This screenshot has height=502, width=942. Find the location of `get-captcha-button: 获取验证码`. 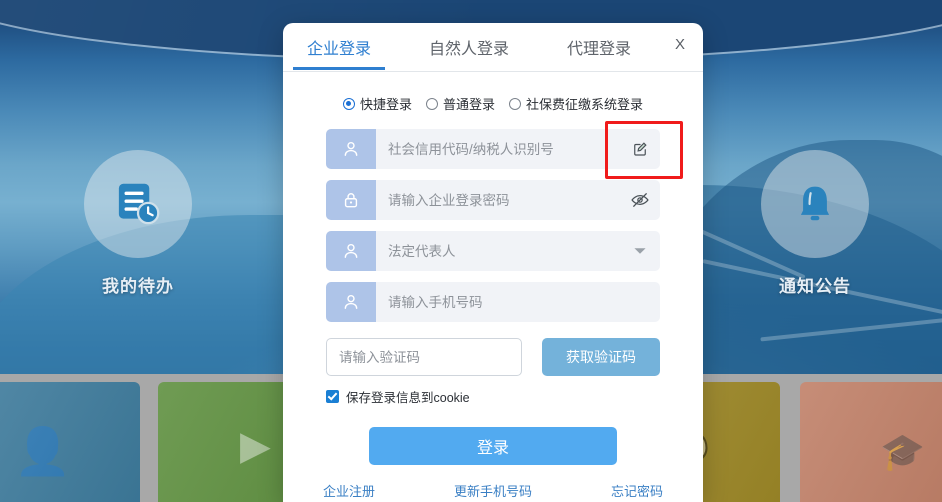

get-captcha-button: 获取验证码 is located at coordinates (601, 357).